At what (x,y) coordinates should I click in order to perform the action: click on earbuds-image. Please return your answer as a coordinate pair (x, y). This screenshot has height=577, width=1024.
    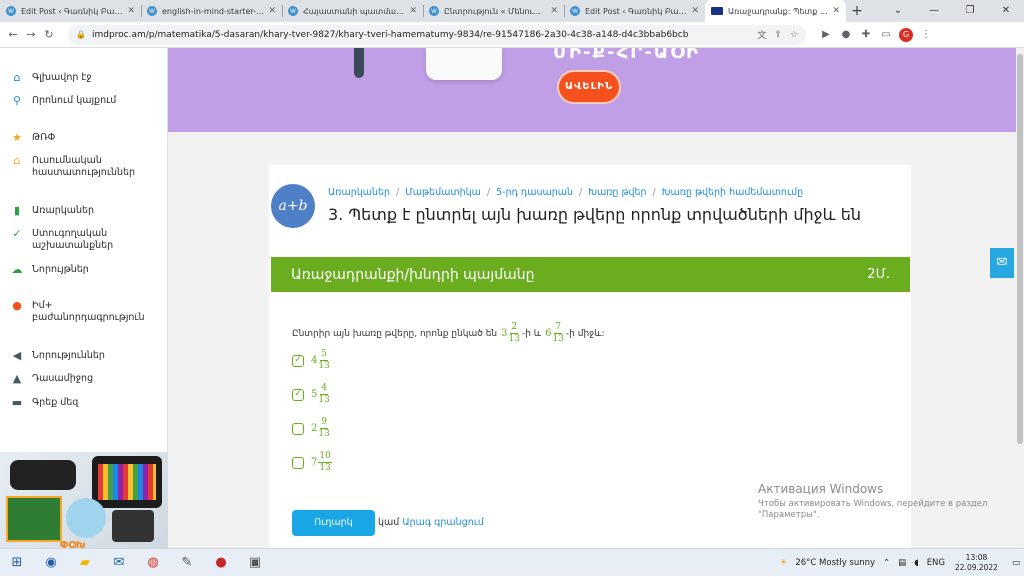
    Looking at the image, I should click on (464, 64).